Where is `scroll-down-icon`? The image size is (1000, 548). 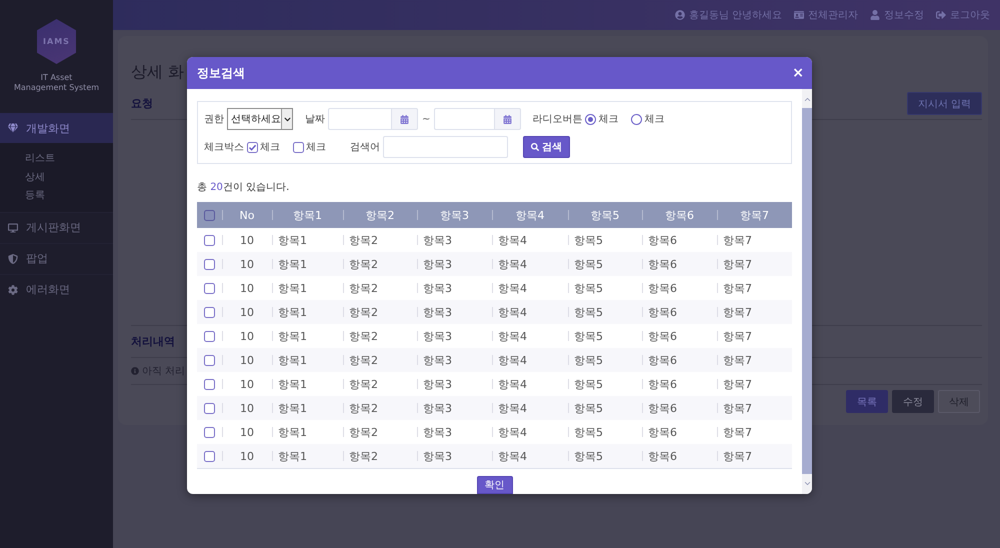 scroll-down-icon is located at coordinates (807, 483).